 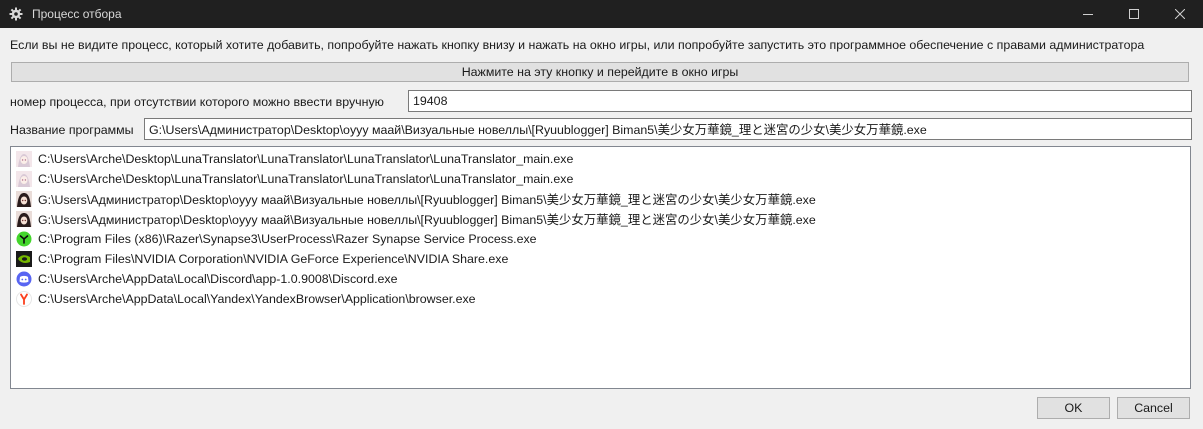 I want to click on window-controls, so click(x=1134, y=14).